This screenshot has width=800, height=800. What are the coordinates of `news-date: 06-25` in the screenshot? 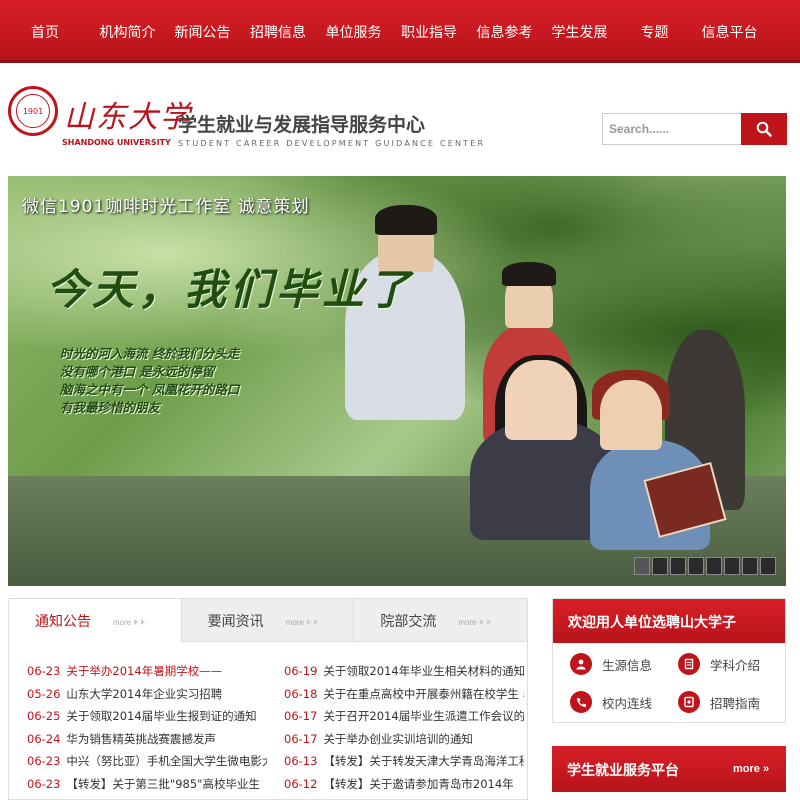 It's located at (44, 716).